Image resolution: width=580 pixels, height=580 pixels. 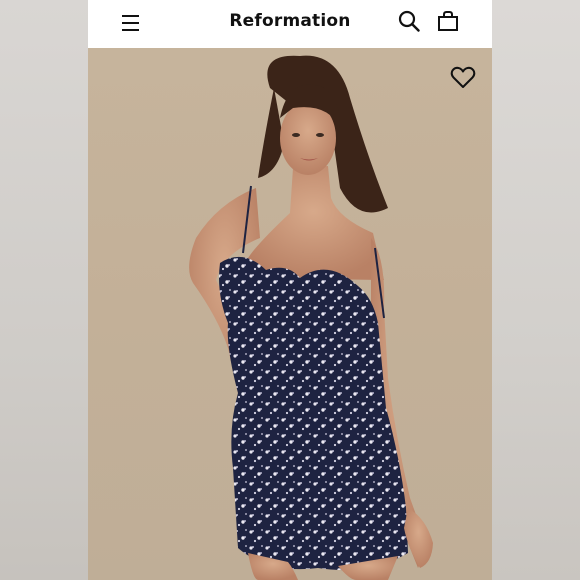 What do you see at coordinates (409, 21) in the screenshot?
I see `search-icon` at bounding box center [409, 21].